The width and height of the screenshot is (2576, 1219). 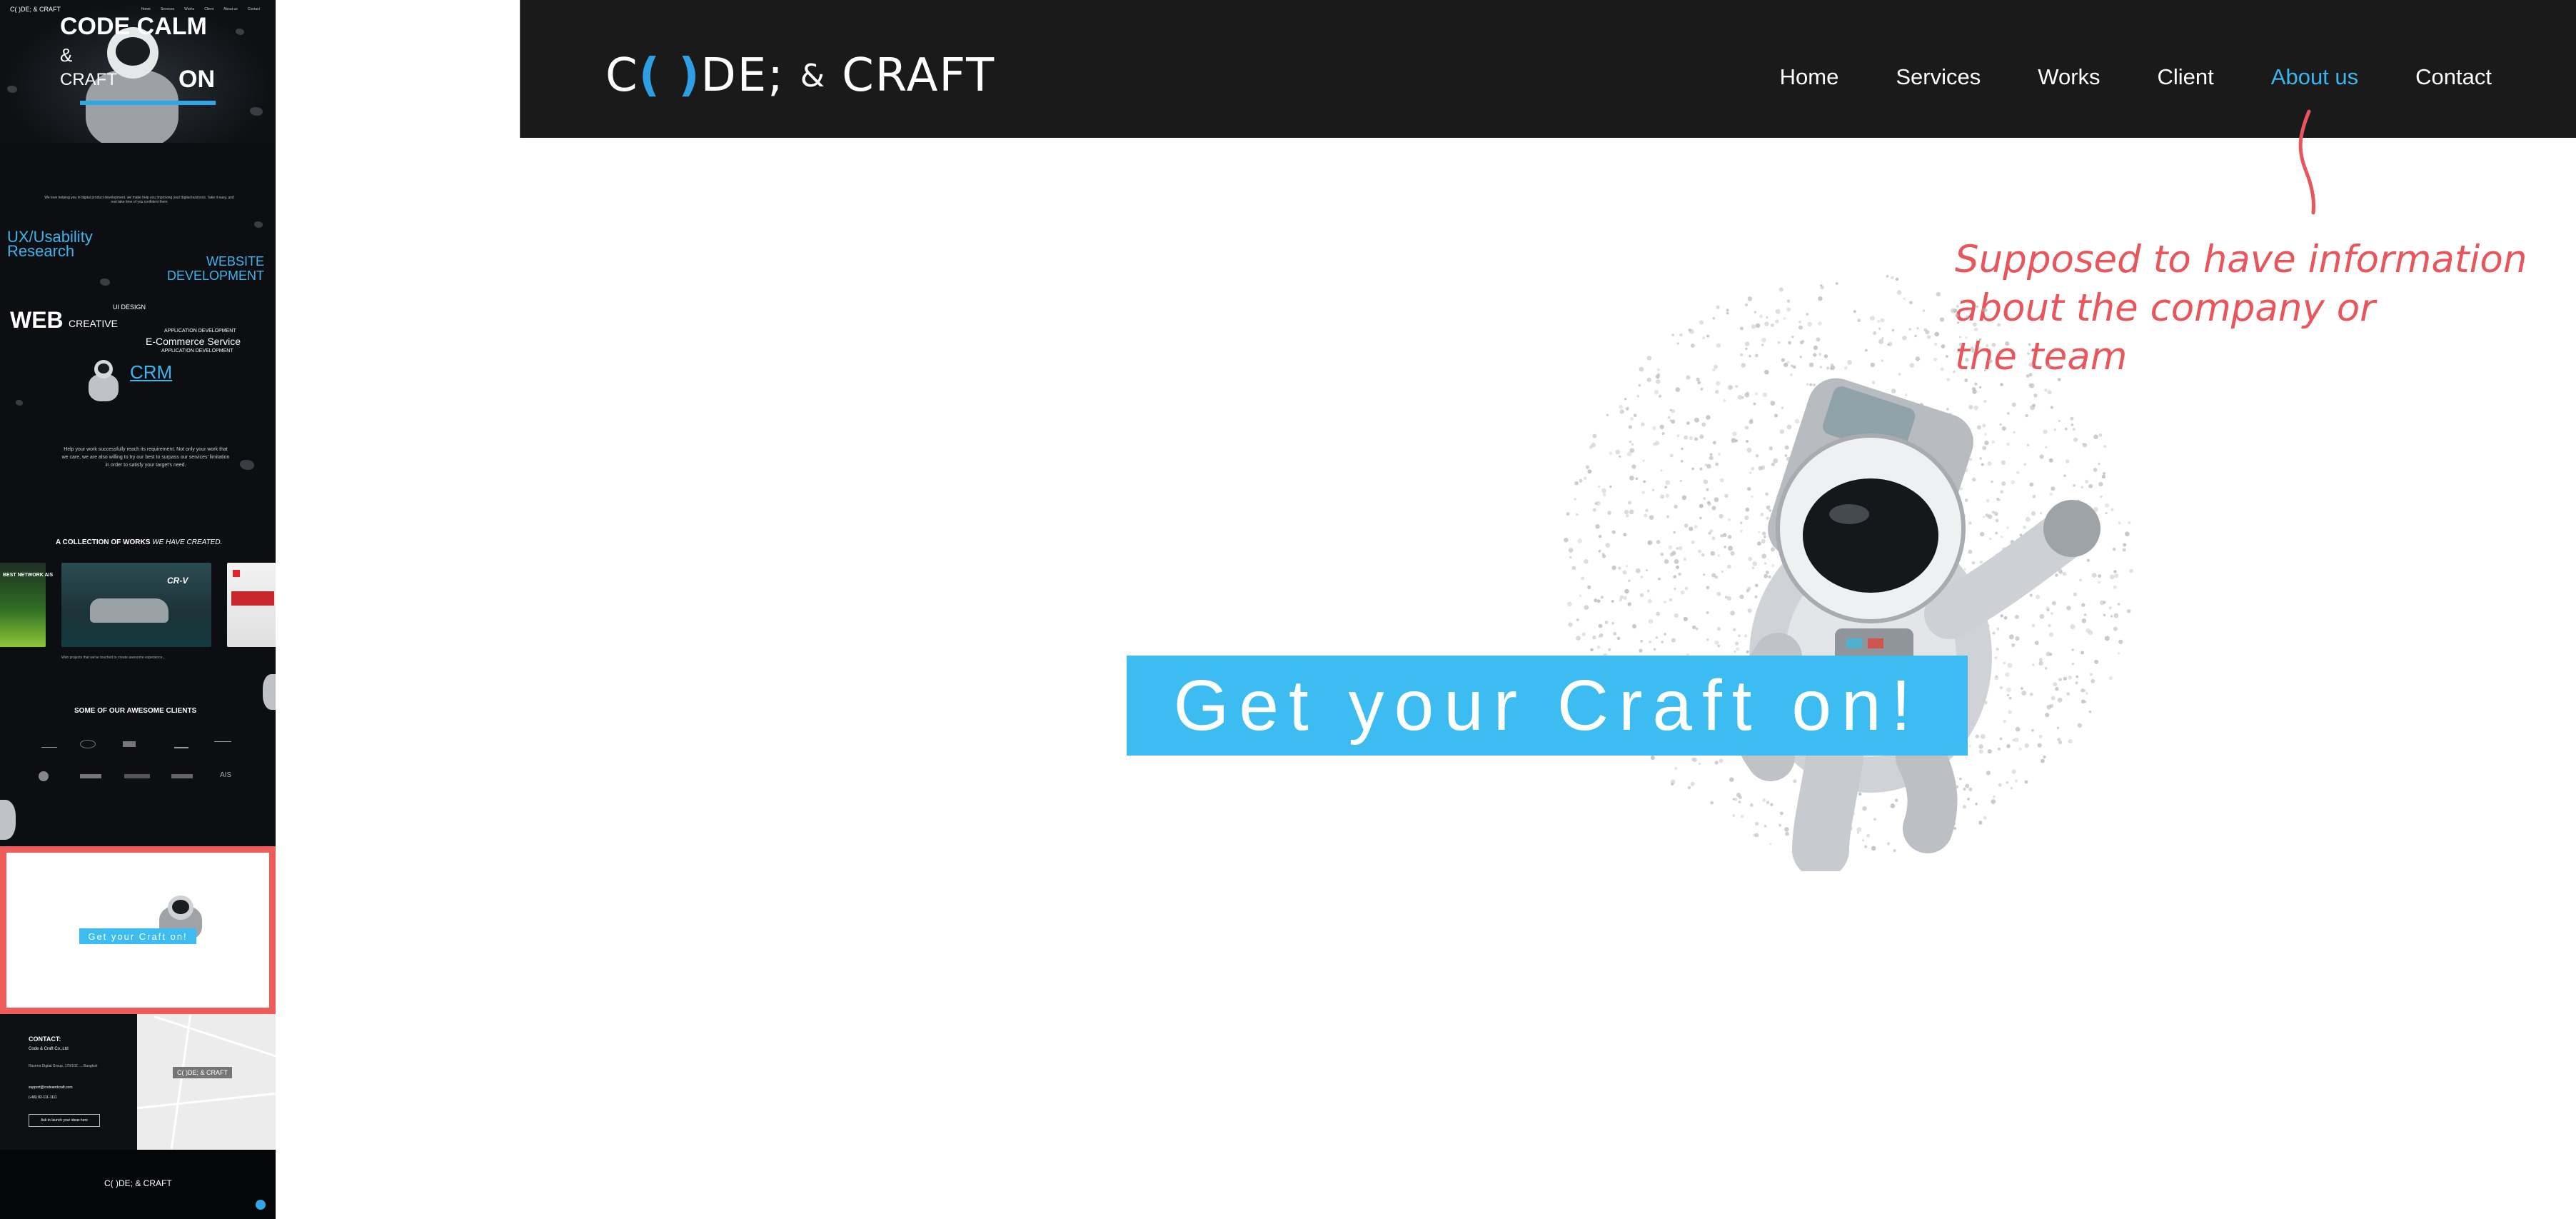 I want to click on thumb-service-app-dev: APPLICATION DEVELOPMENT, so click(x=200, y=330).